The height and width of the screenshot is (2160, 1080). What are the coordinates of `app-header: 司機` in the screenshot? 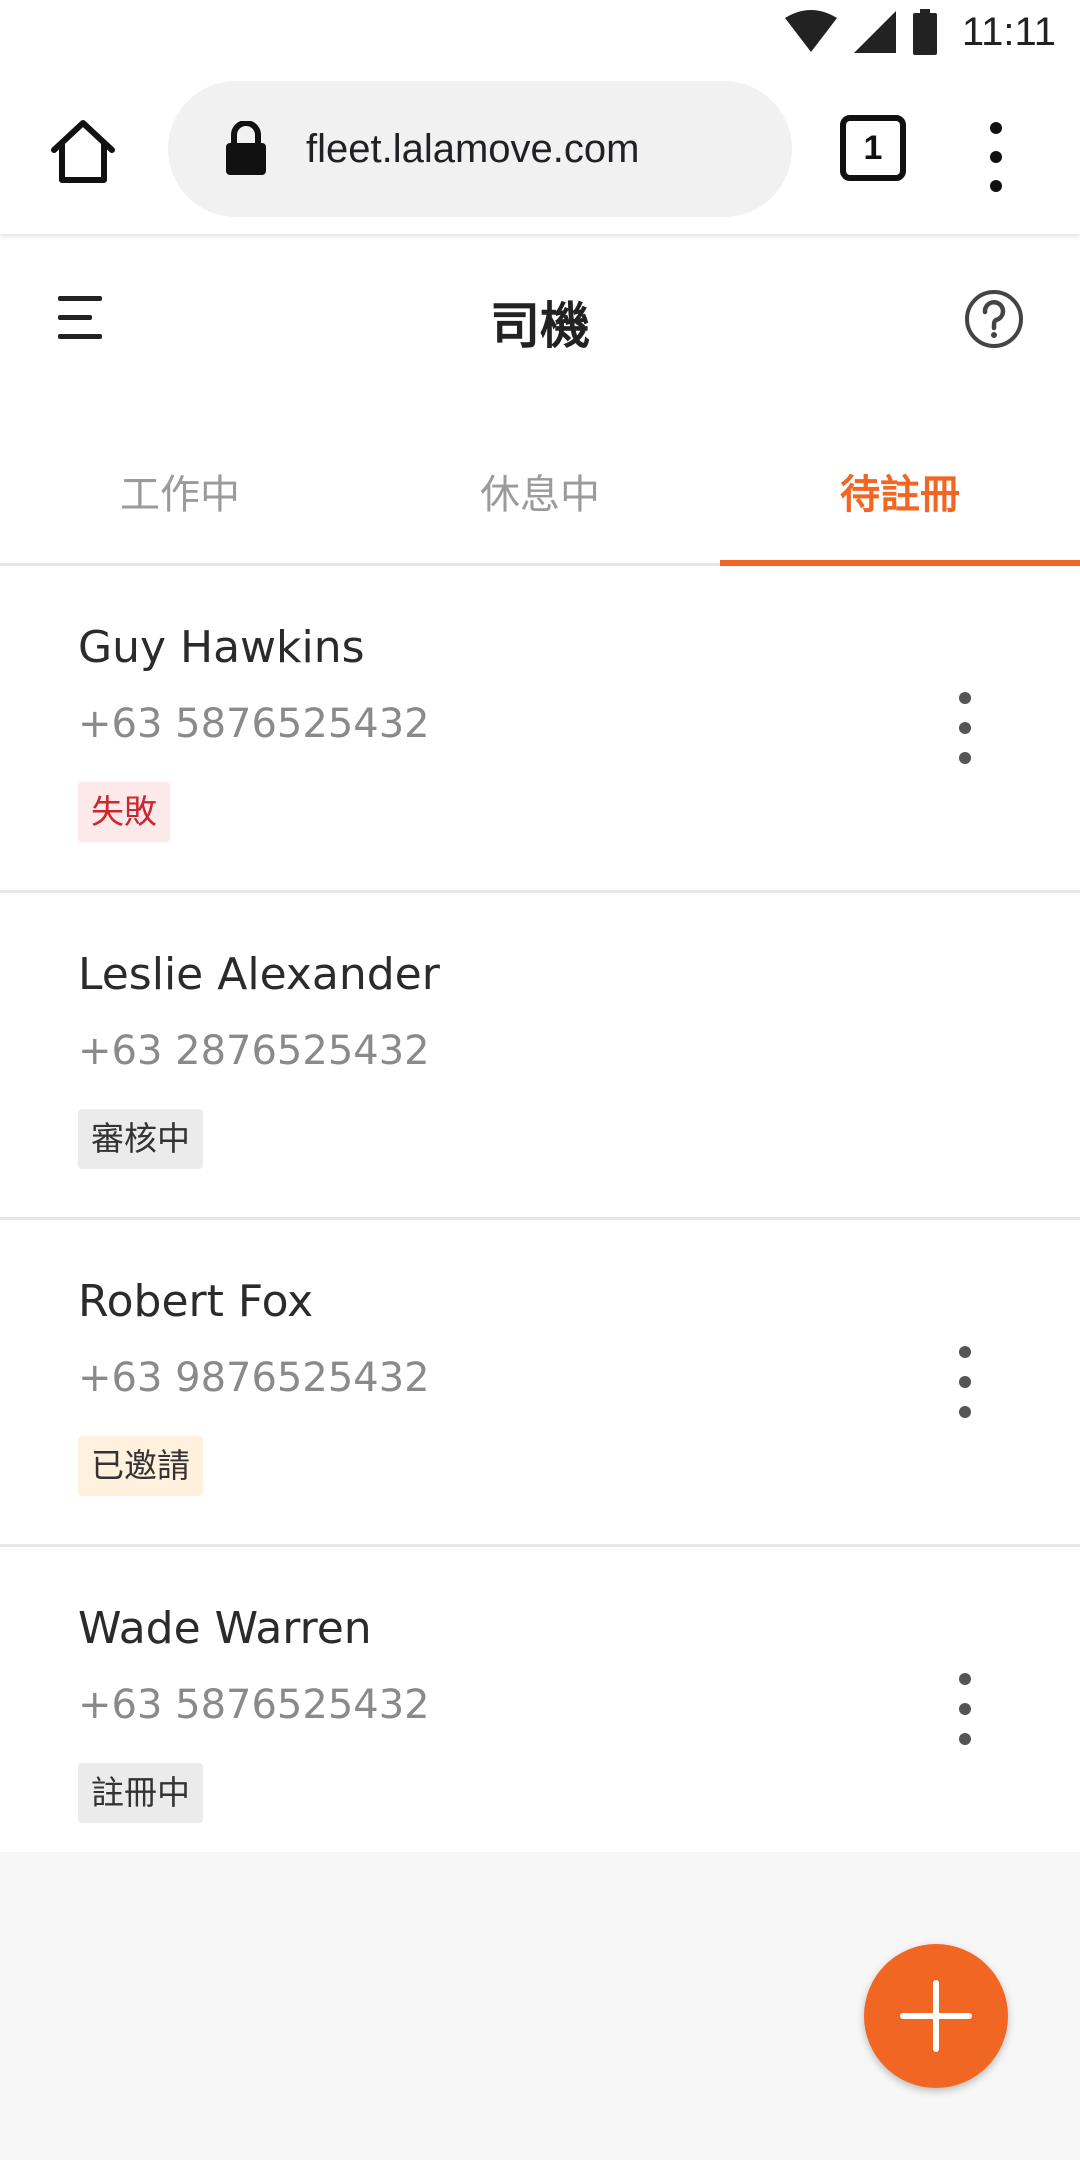 It's located at (540, 322).